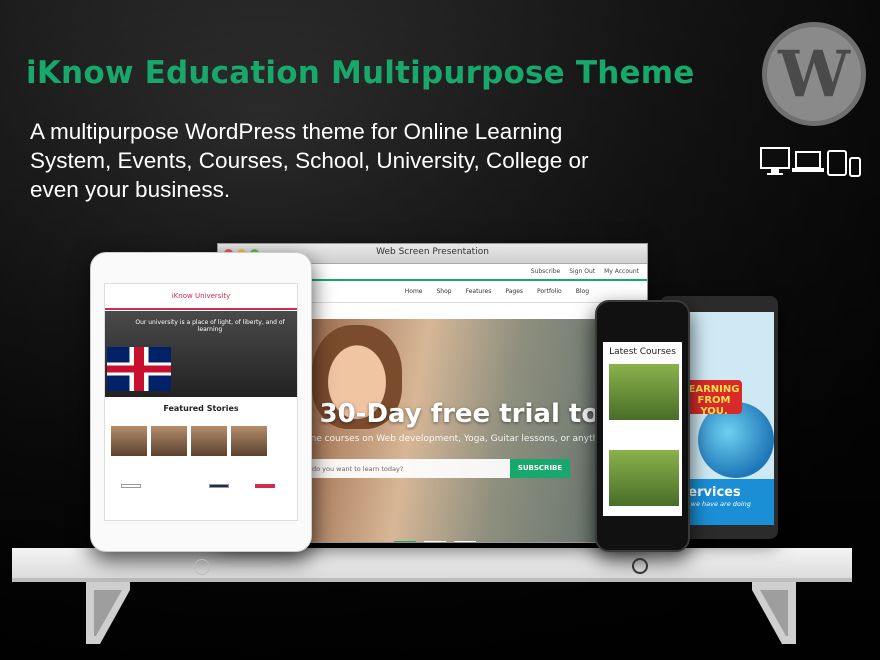 This screenshot has width=880, height=660. Describe the element at coordinates (435, 541) in the screenshot. I see `slider-dots` at that location.